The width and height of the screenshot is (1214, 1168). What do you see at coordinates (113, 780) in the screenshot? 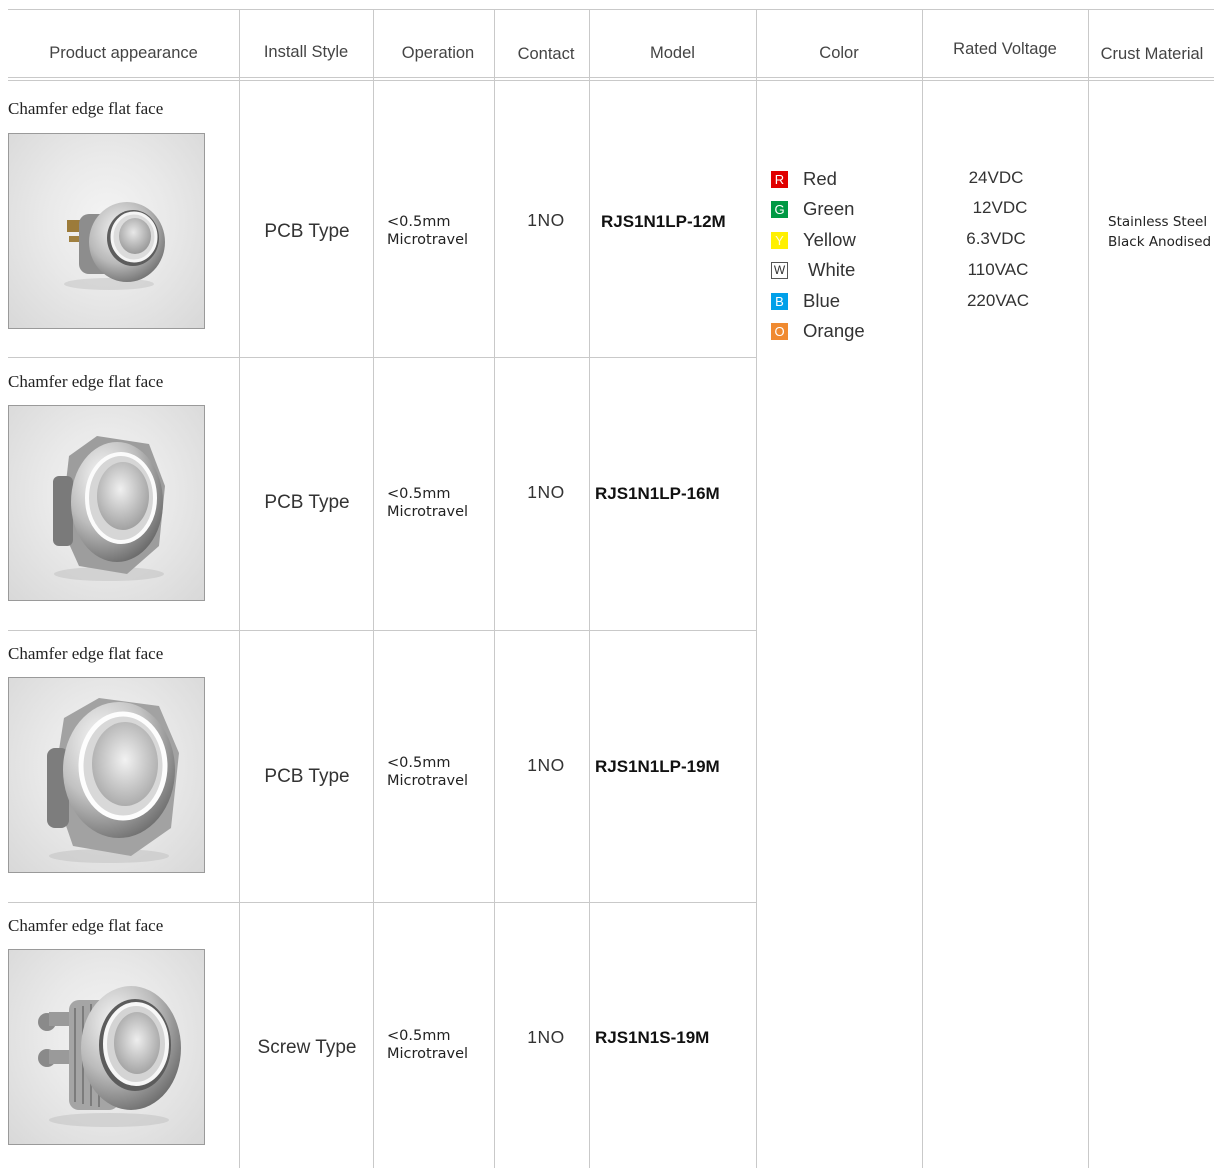
I see `switch-19mm-image` at bounding box center [113, 780].